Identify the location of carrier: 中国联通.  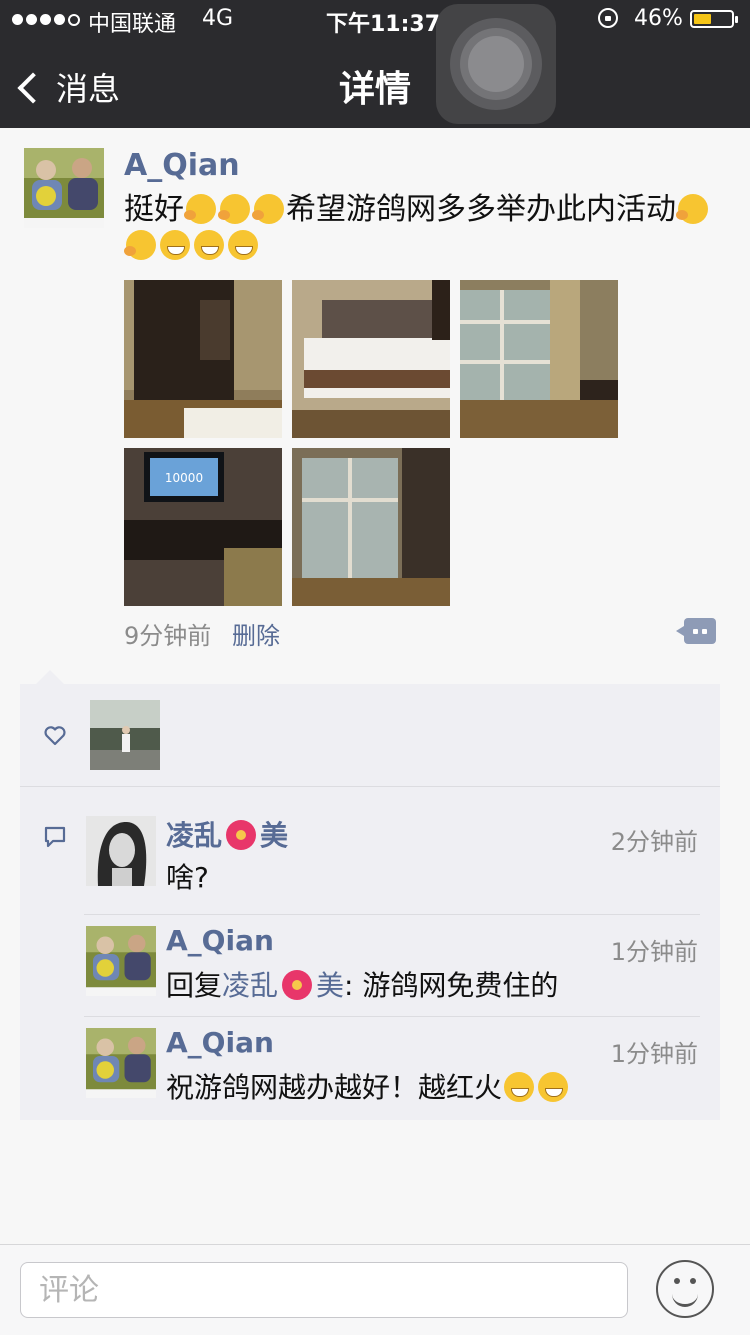
(132, 24).